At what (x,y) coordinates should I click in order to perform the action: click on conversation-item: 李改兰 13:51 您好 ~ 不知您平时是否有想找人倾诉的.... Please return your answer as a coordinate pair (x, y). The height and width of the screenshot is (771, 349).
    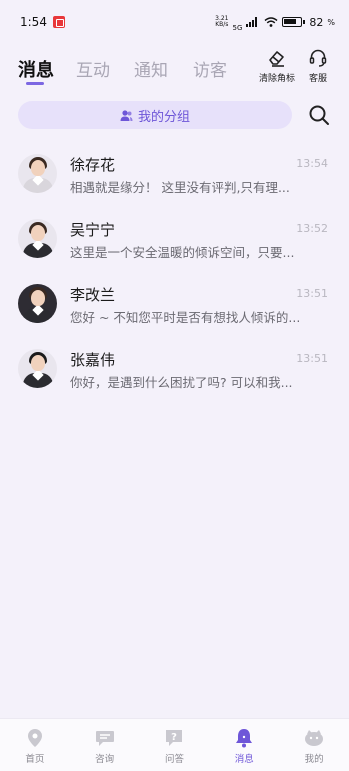
    Looking at the image, I should click on (174, 302).